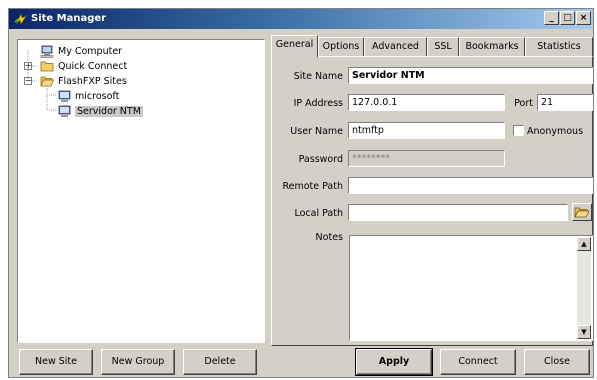 The width and height of the screenshot is (597, 380). I want to click on port-label: Port, so click(523, 103).